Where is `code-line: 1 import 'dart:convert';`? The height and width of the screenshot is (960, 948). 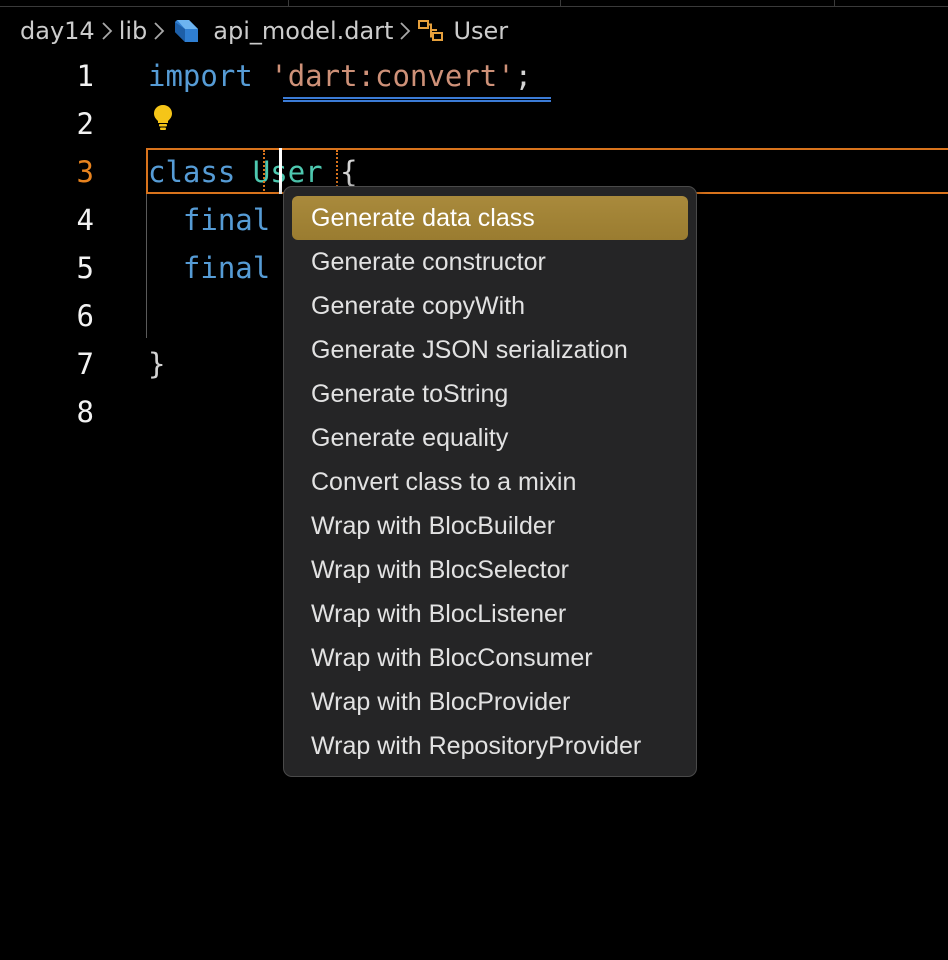 code-line: 1 import 'dart:convert'; is located at coordinates (474, 76).